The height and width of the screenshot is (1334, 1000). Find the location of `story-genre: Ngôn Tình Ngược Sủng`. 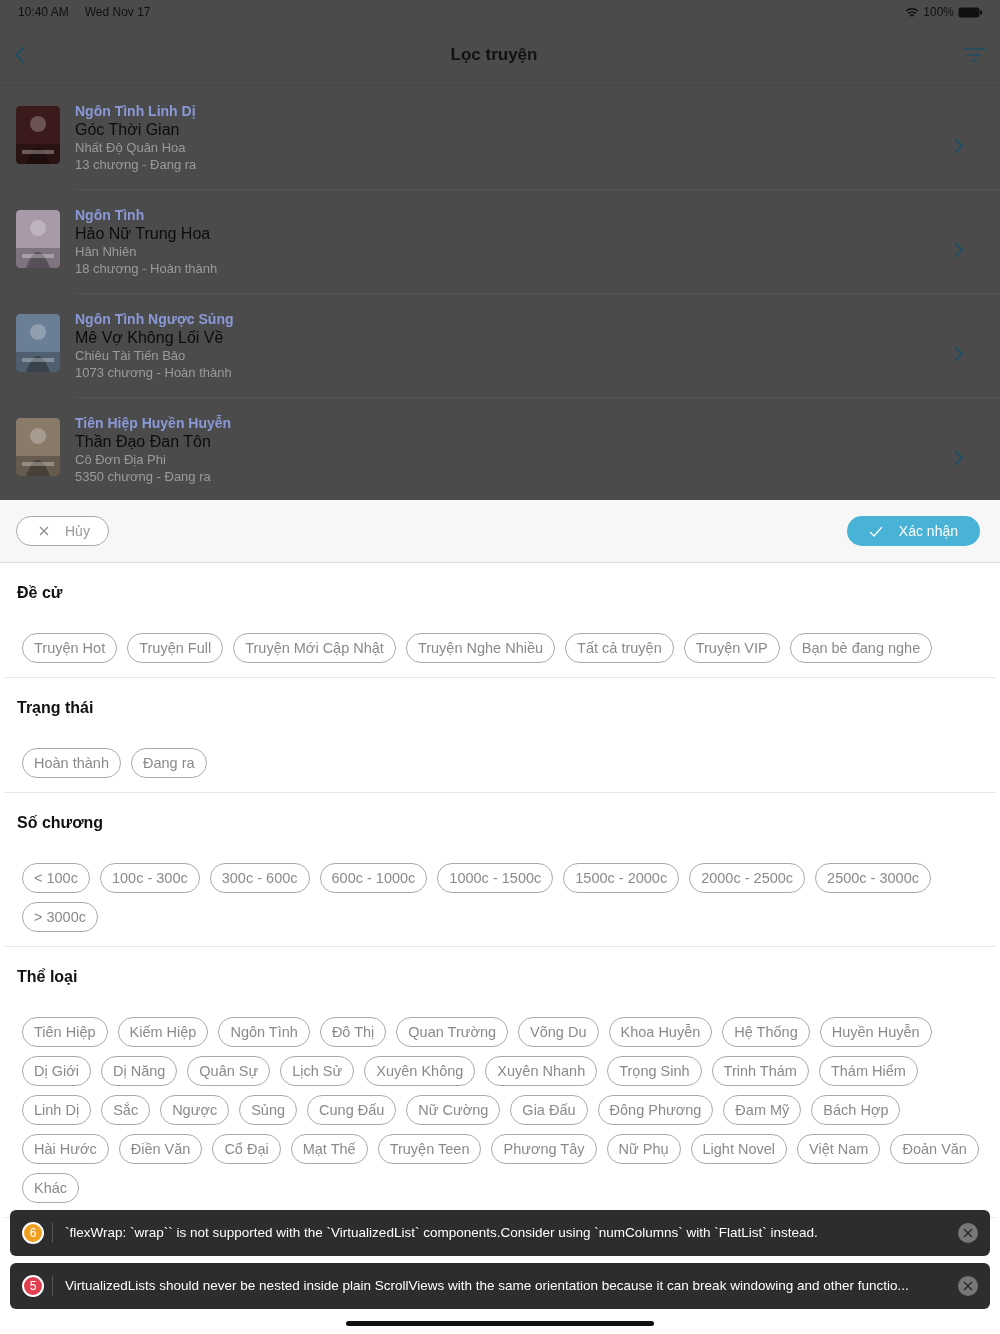

story-genre: Ngôn Tình Ngược Sủng is located at coordinates (154, 319).